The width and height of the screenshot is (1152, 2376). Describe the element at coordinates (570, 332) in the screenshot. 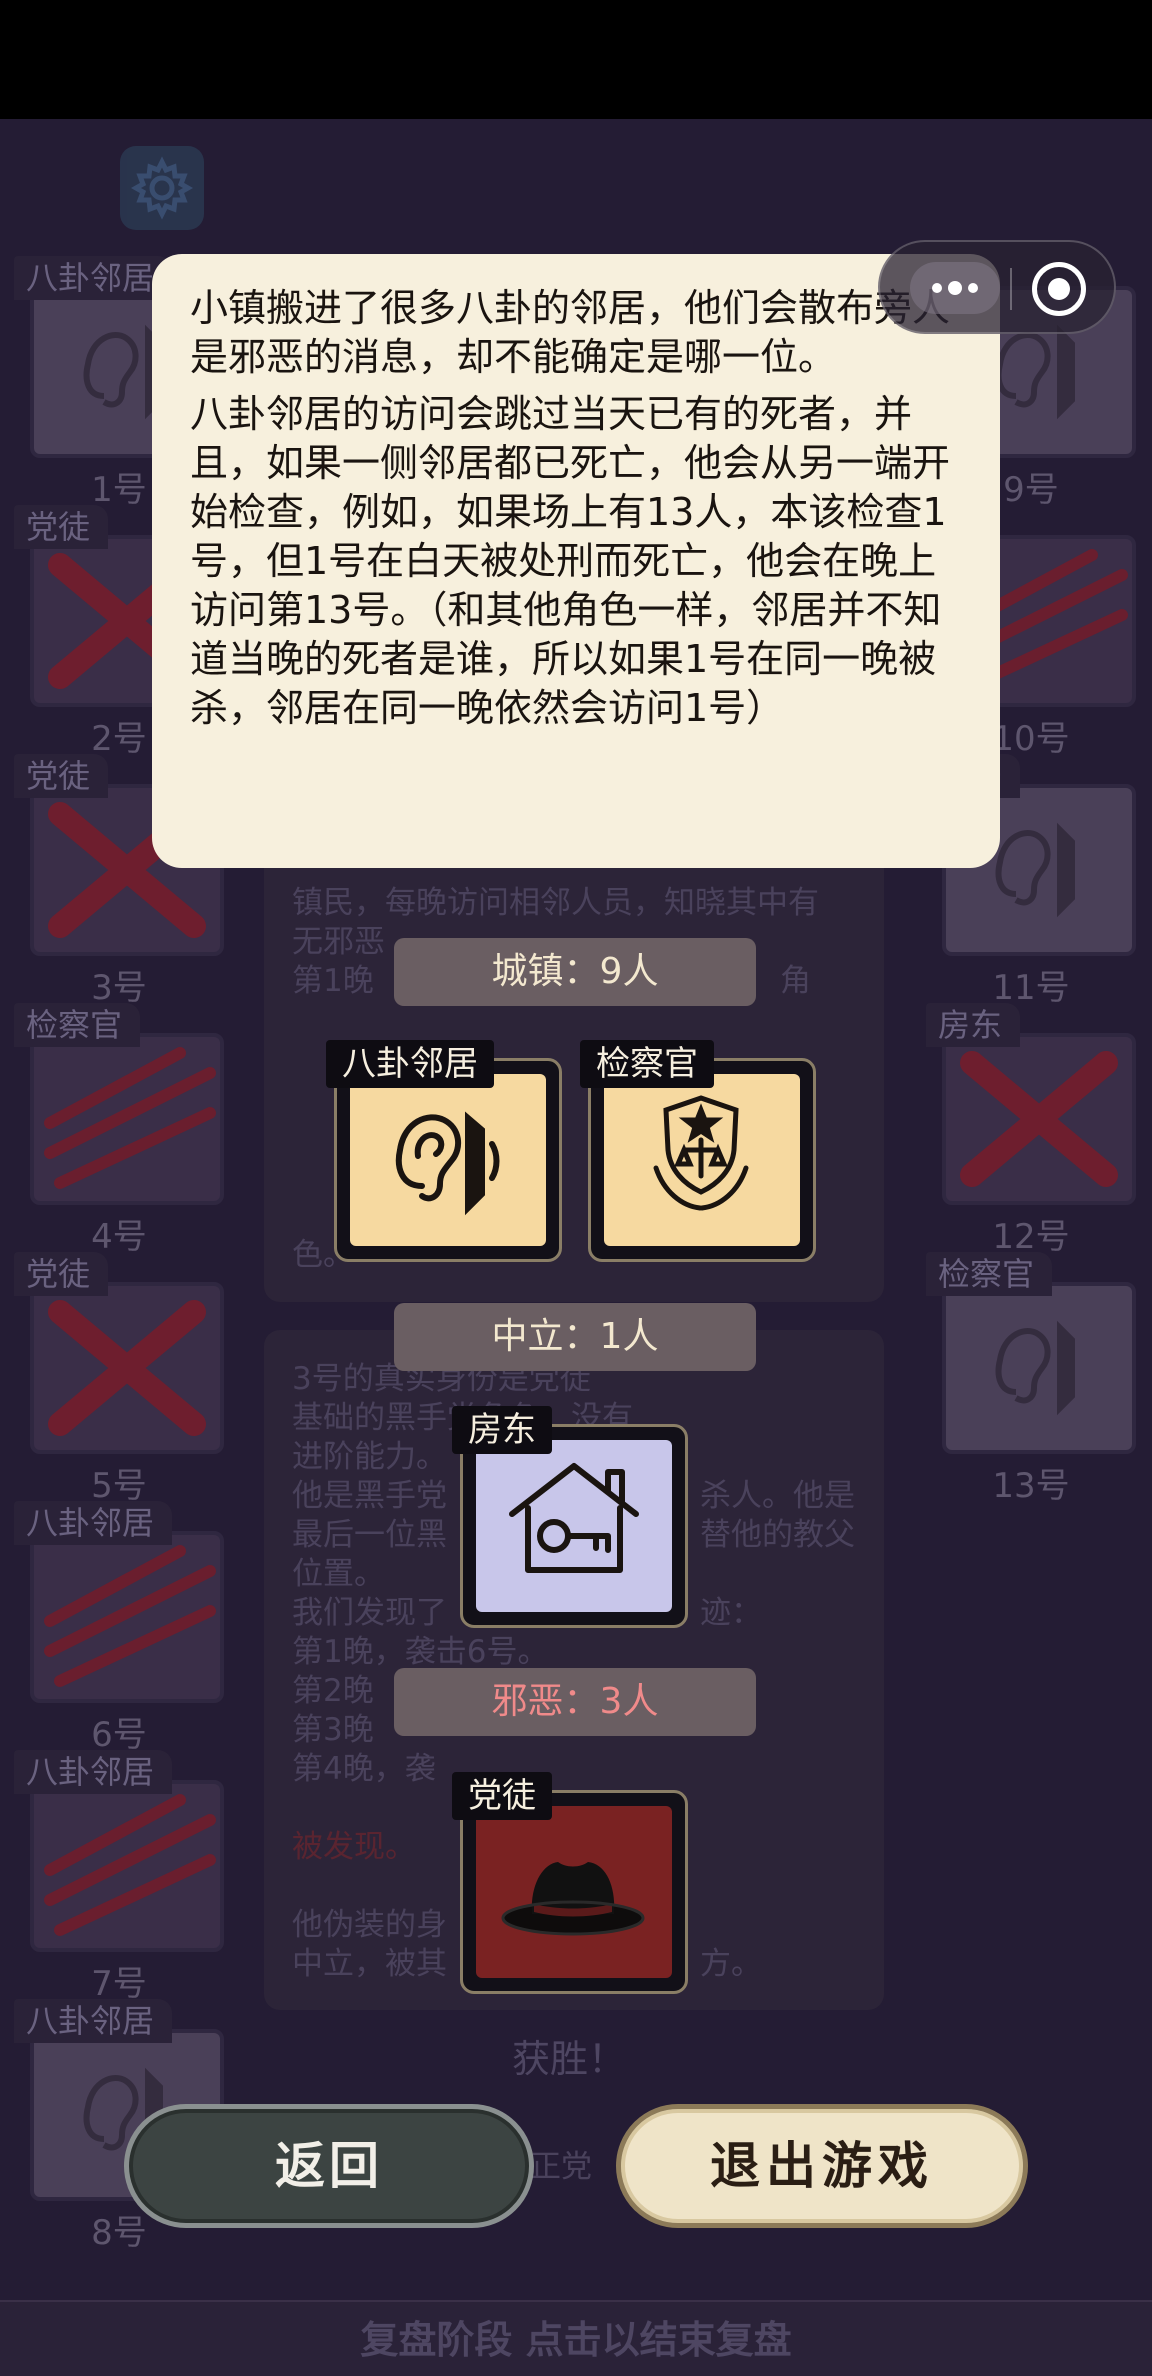

I see `tooltip-paragraph-1: 小镇搬进了很多八卦的邻居，他们会散布旁人是邪恶的消息，却不能确定是哪一位。` at that location.